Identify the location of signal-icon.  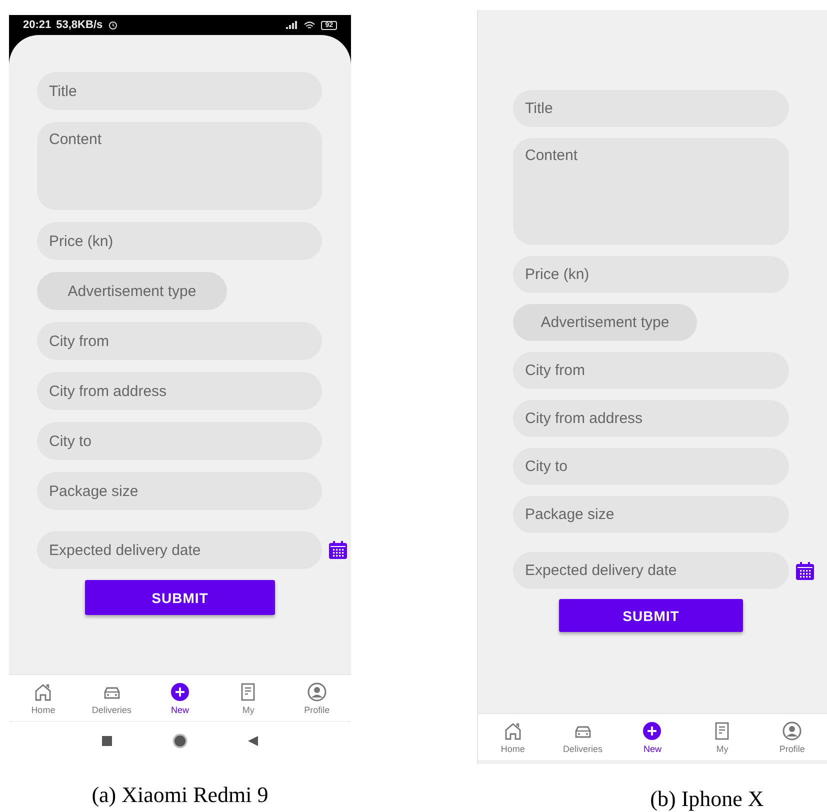
(292, 25).